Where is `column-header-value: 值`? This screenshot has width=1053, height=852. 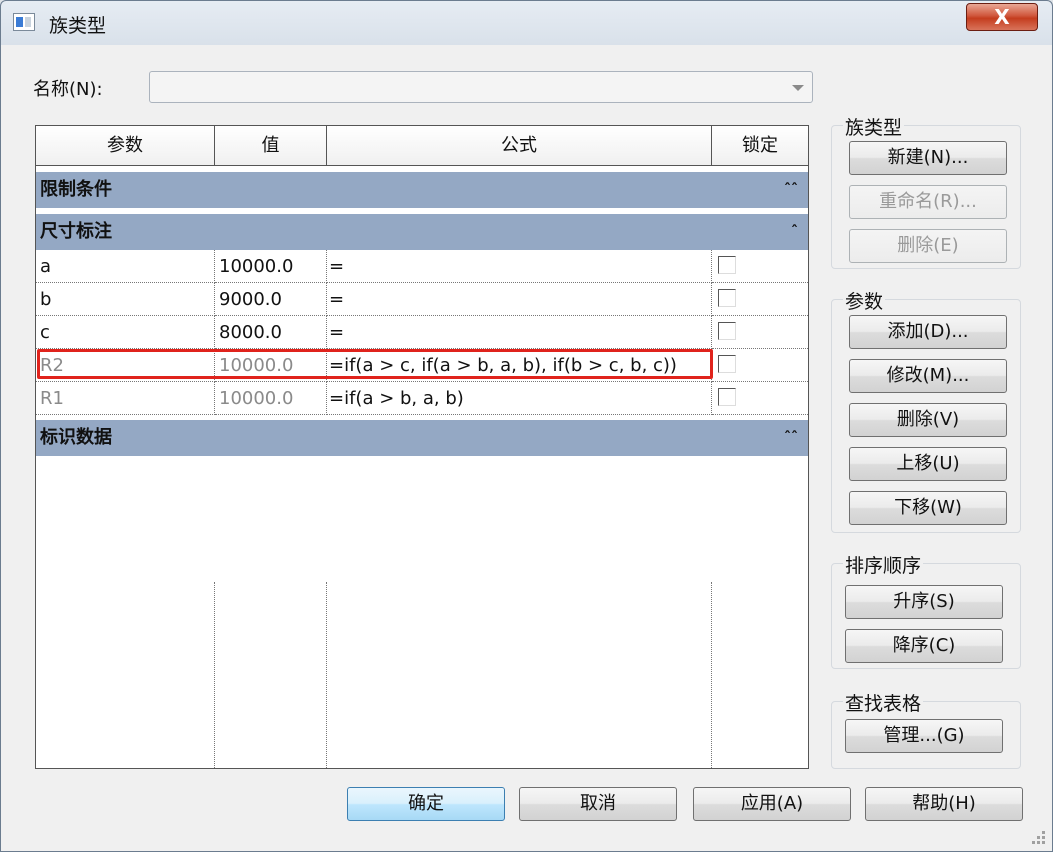 column-header-value: 值 is located at coordinates (271, 146).